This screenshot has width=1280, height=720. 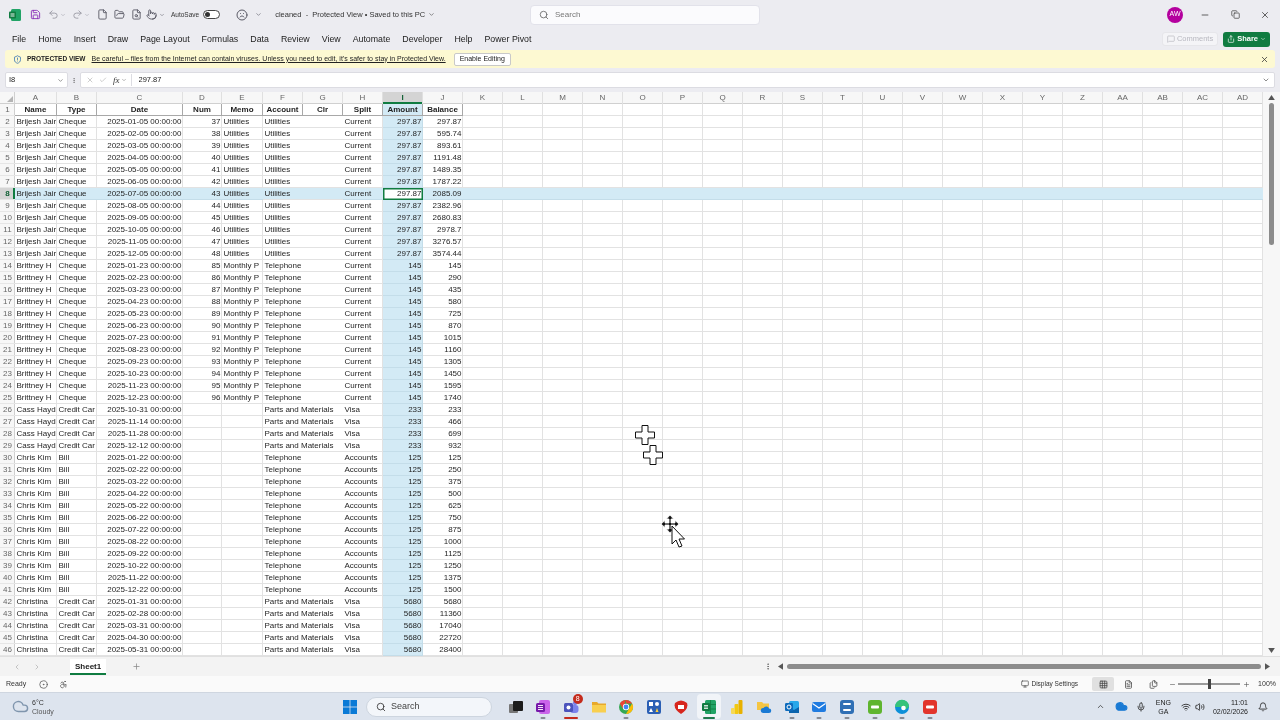 I want to click on ribbon-tab: Power Pivot, so click(x=508, y=39).